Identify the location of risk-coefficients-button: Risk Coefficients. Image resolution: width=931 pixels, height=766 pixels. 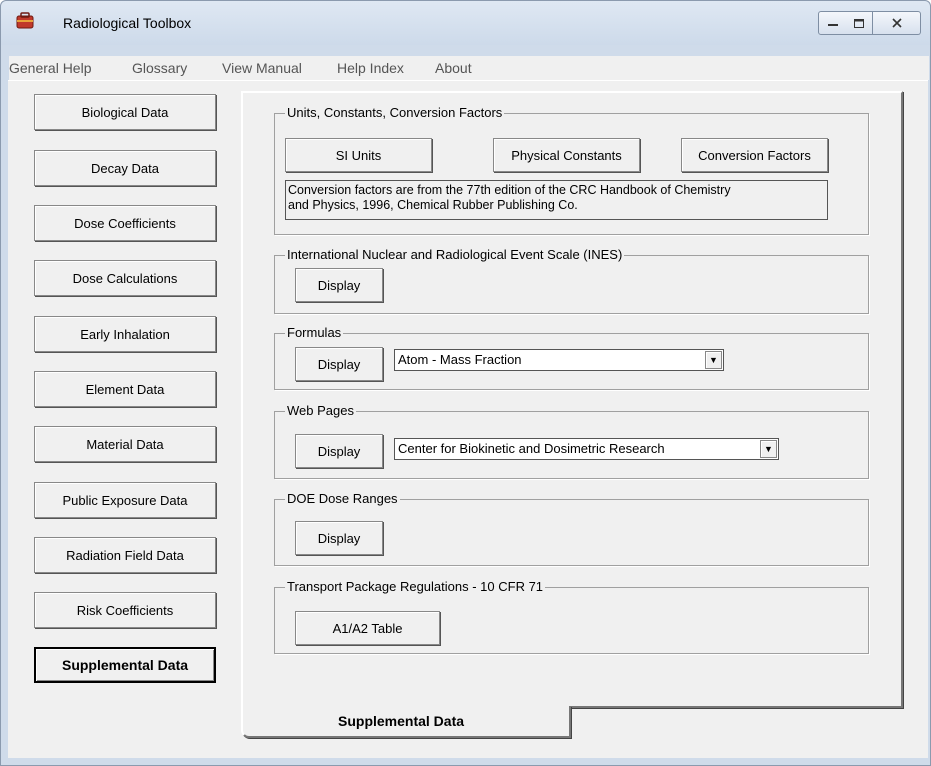
(125, 610).